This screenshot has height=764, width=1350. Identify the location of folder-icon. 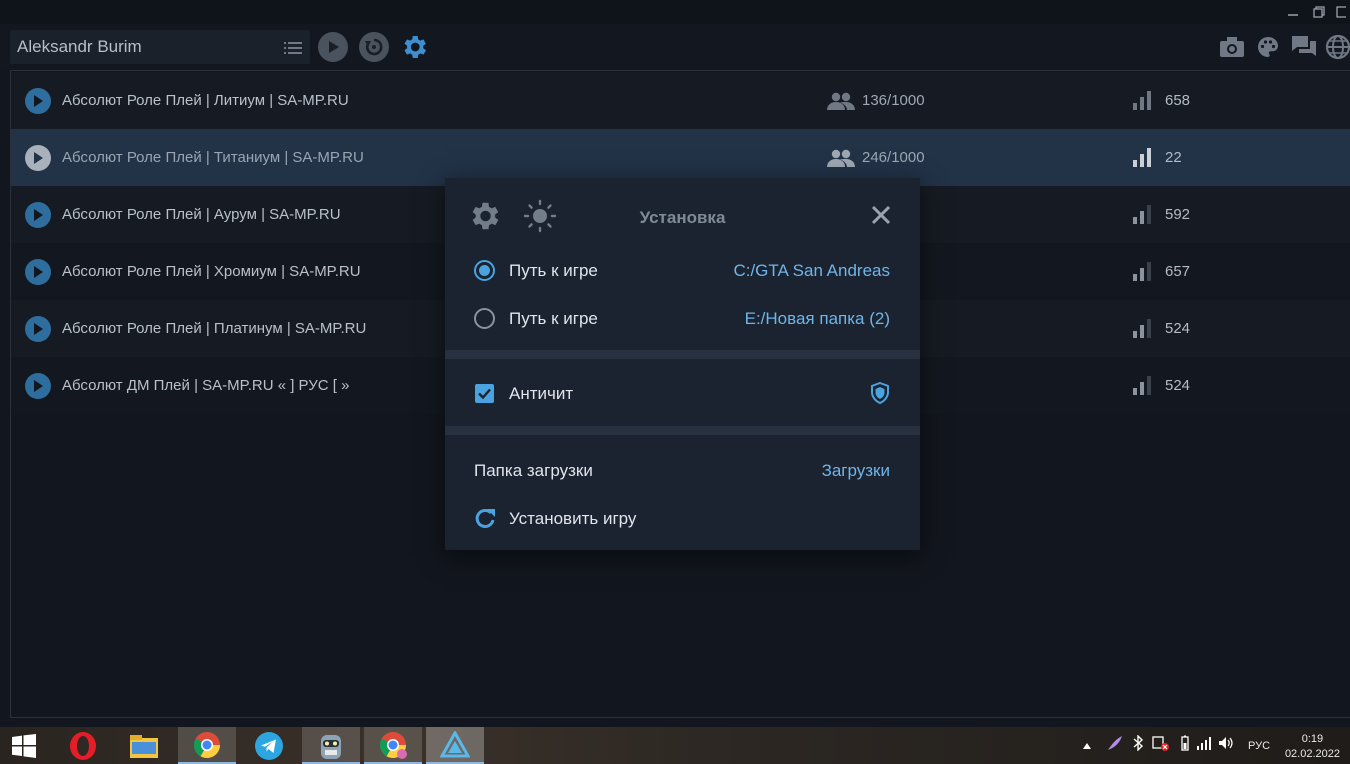
(144, 746).